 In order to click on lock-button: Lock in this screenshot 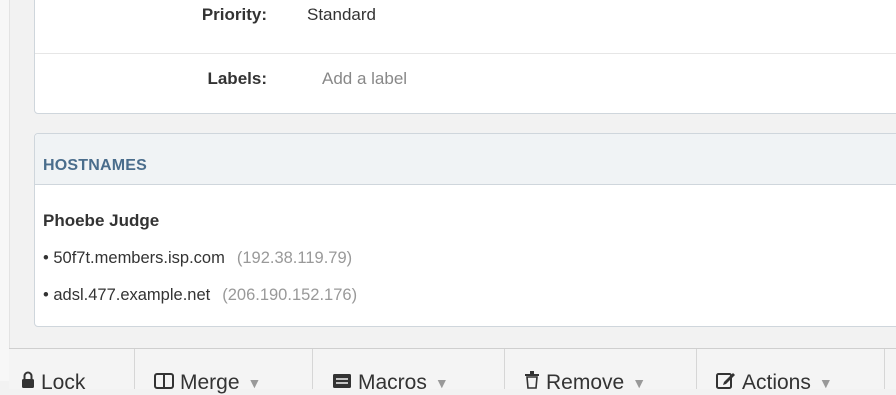, I will do `click(72, 371)`.